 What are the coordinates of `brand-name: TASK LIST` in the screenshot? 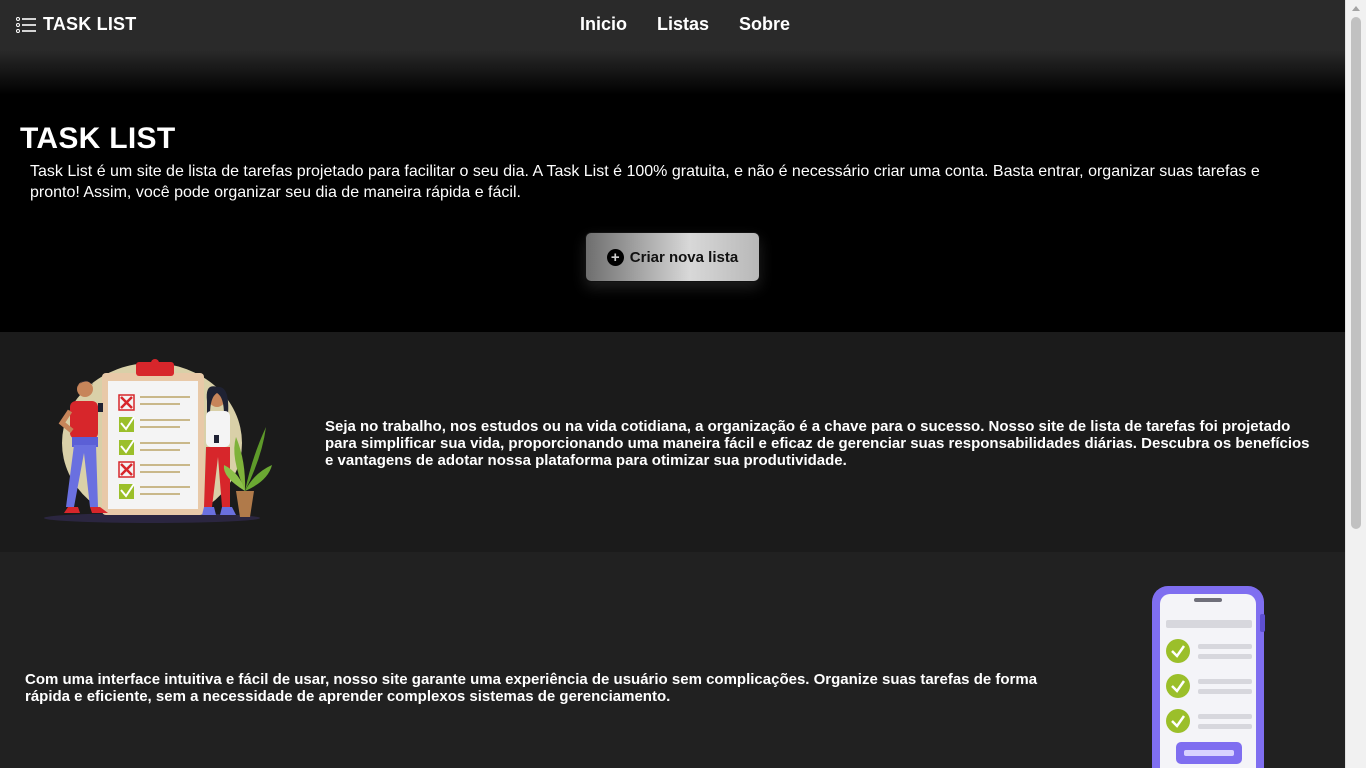 It's located at (90, 24).